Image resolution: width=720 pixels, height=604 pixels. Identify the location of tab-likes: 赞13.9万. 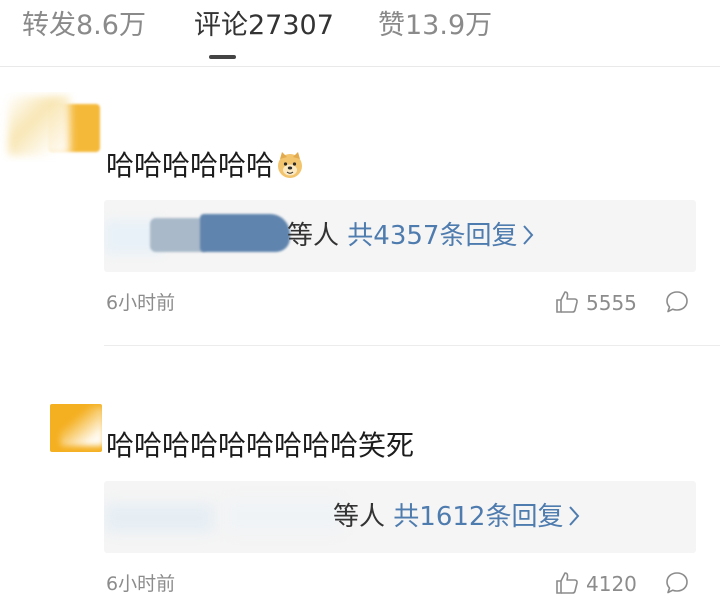
(435, 26).